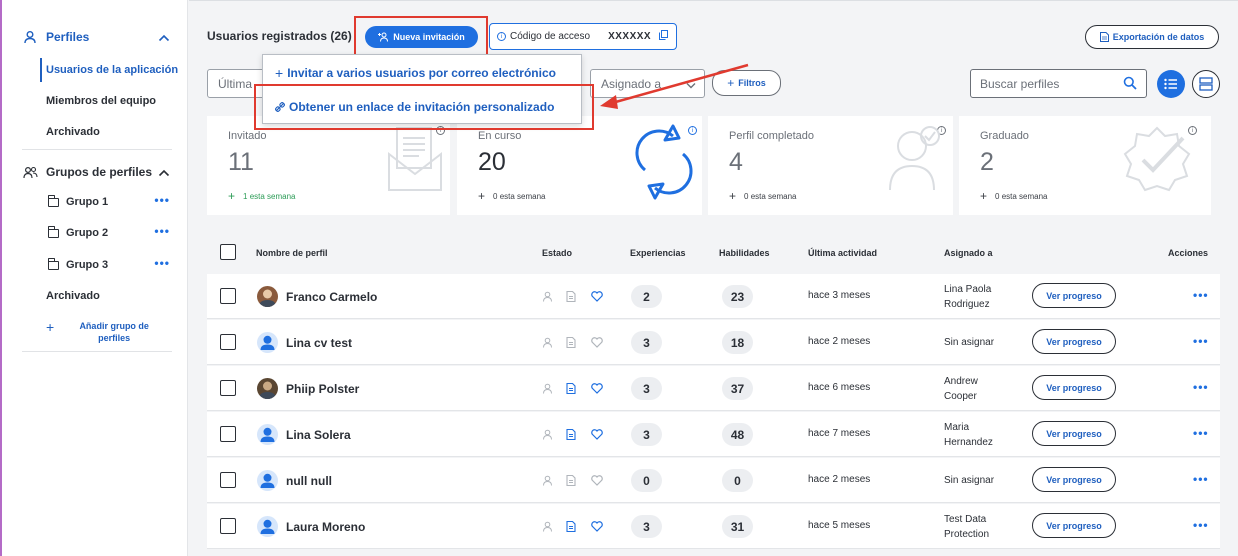 This screenshot has height=556, width=1238. What do you see at coordinates (501, 36) in the screenshot?
I see `info-icon: i` at bounding box center [501, 36].